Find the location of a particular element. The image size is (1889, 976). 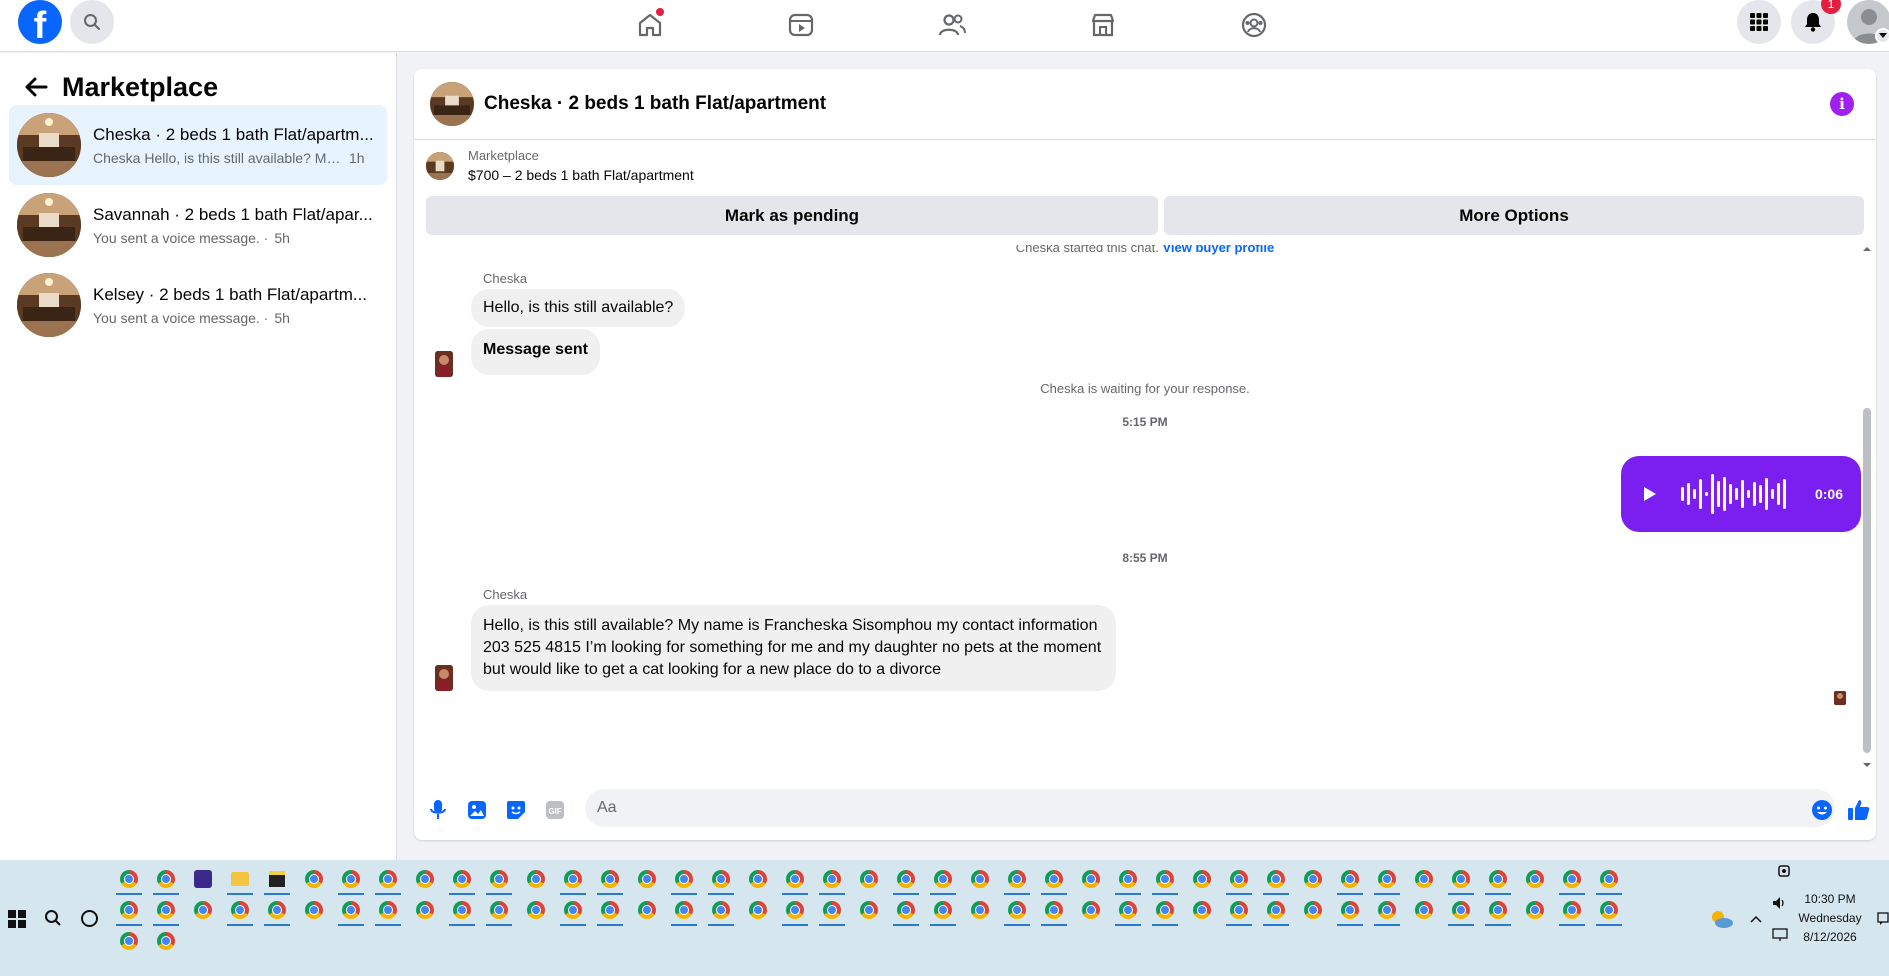

voice-clip-button is located at coordinates (438, 810).